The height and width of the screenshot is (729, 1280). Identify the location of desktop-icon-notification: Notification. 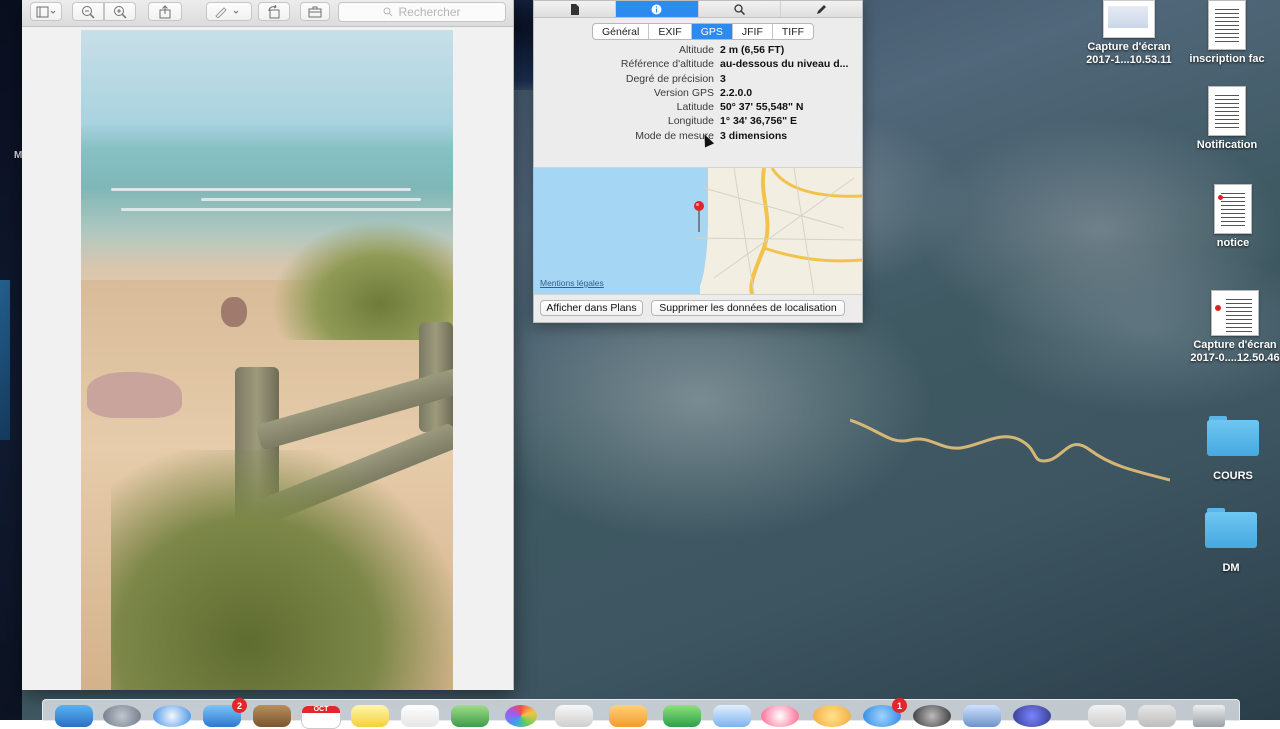
(1226, 119).